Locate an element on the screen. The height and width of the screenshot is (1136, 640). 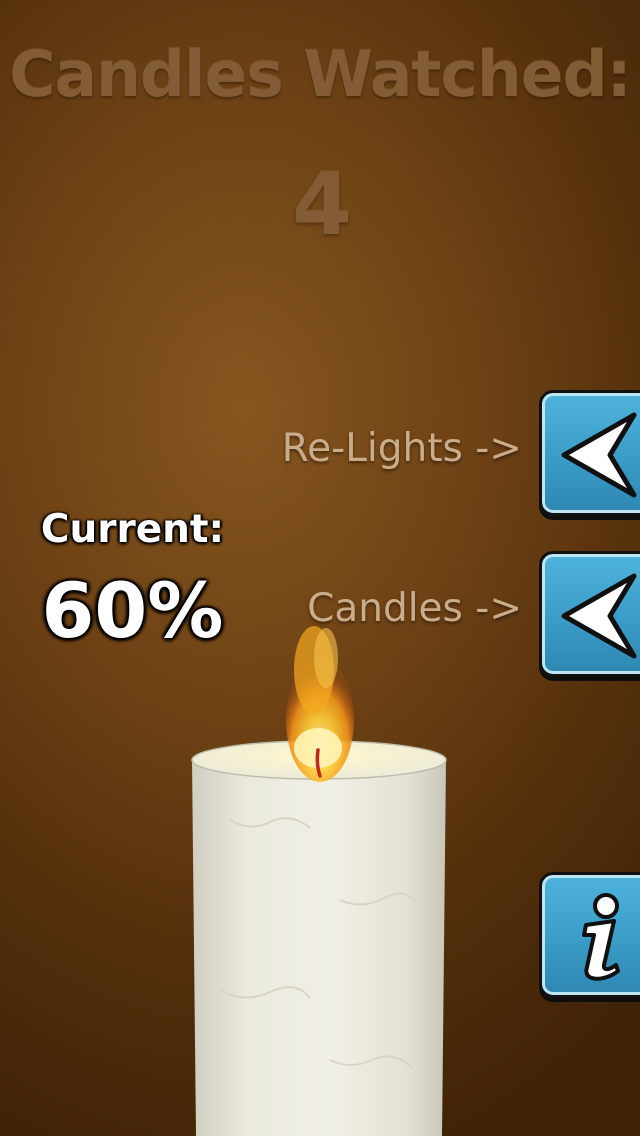
relights-button is located at coordinates (589, 453).